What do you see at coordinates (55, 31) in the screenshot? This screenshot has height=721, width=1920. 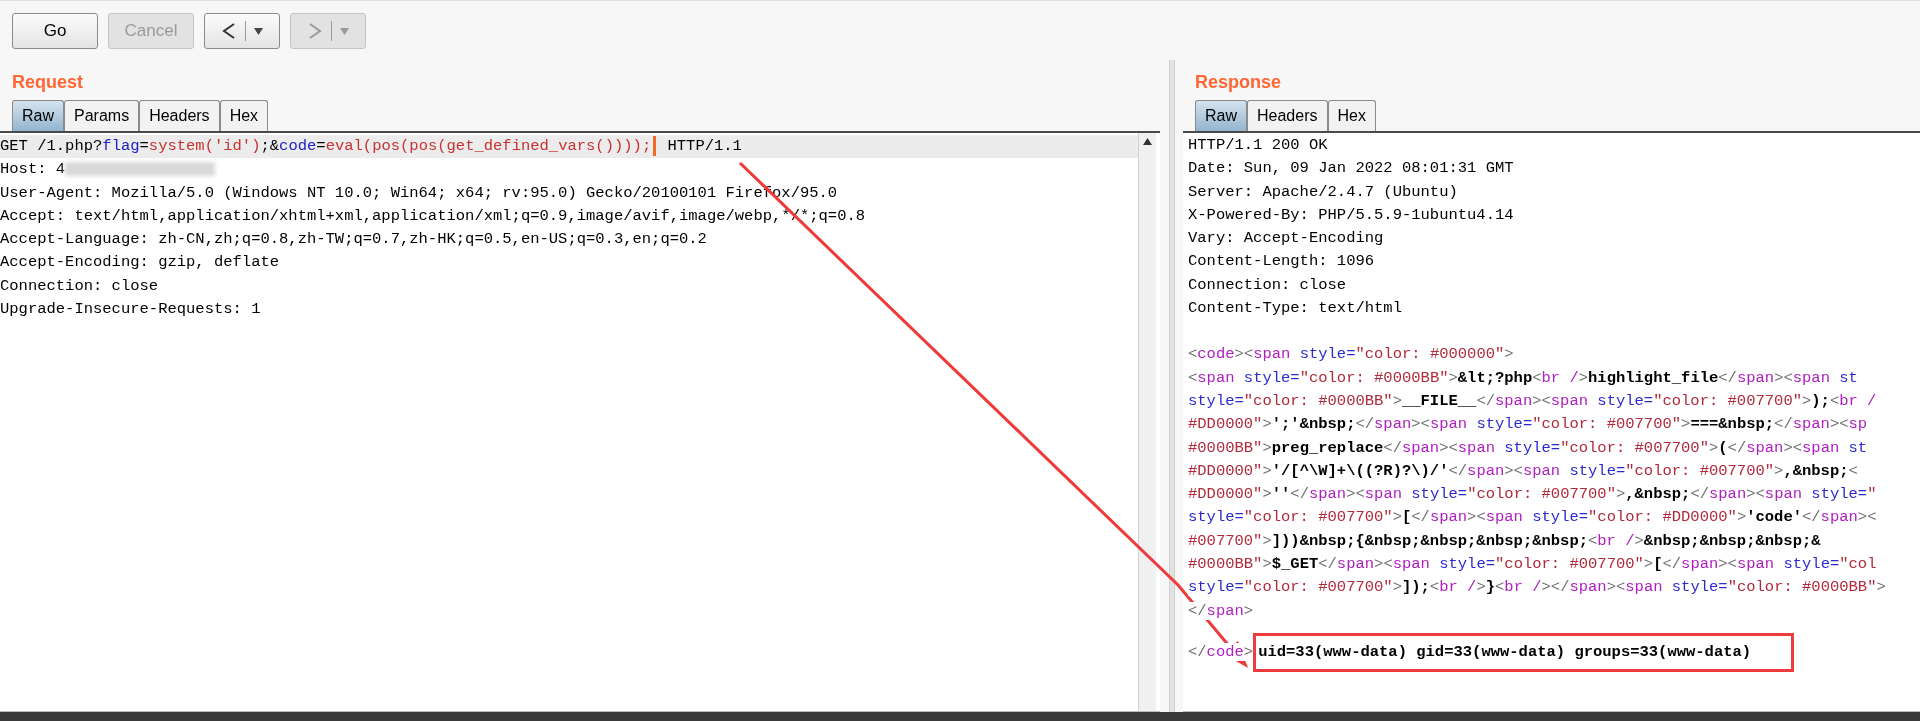 I see `go-button: Go` at bounding box center [55, 31].